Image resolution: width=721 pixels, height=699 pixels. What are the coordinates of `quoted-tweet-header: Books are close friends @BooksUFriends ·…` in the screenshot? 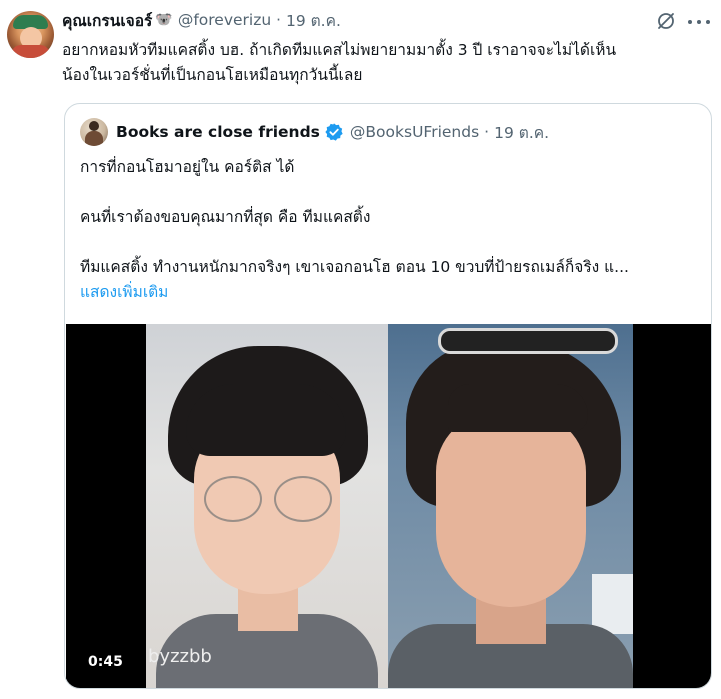 It's located at (314, 132).